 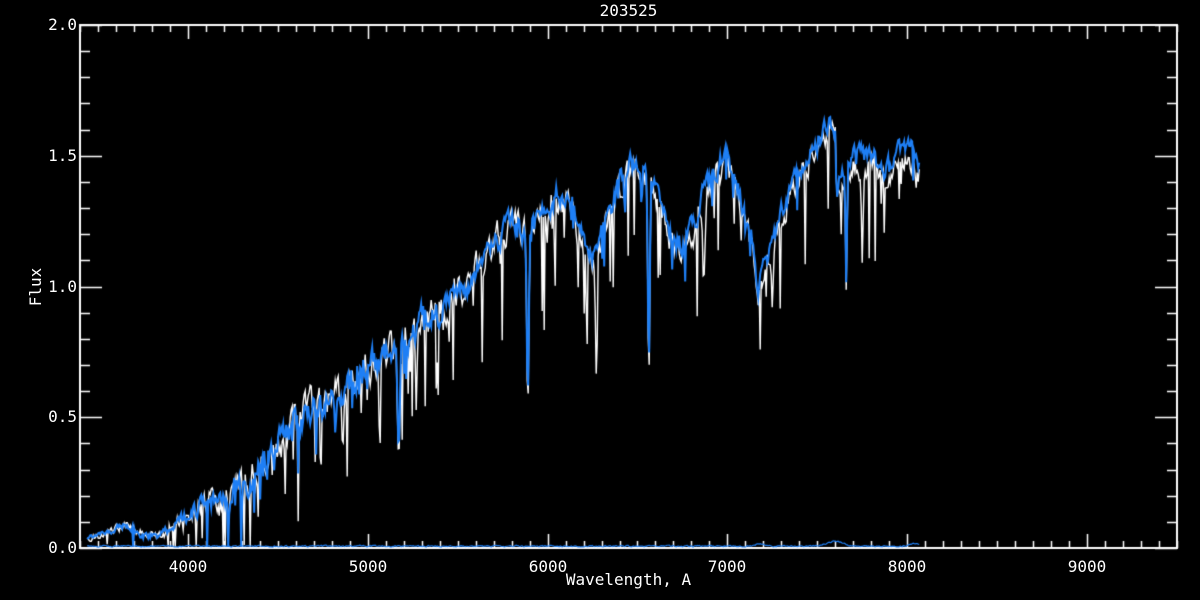 What do you see at coordinates (628, 10) in the screenshot?
I see `plot-title: 203525` at bounding box center [628, 10].